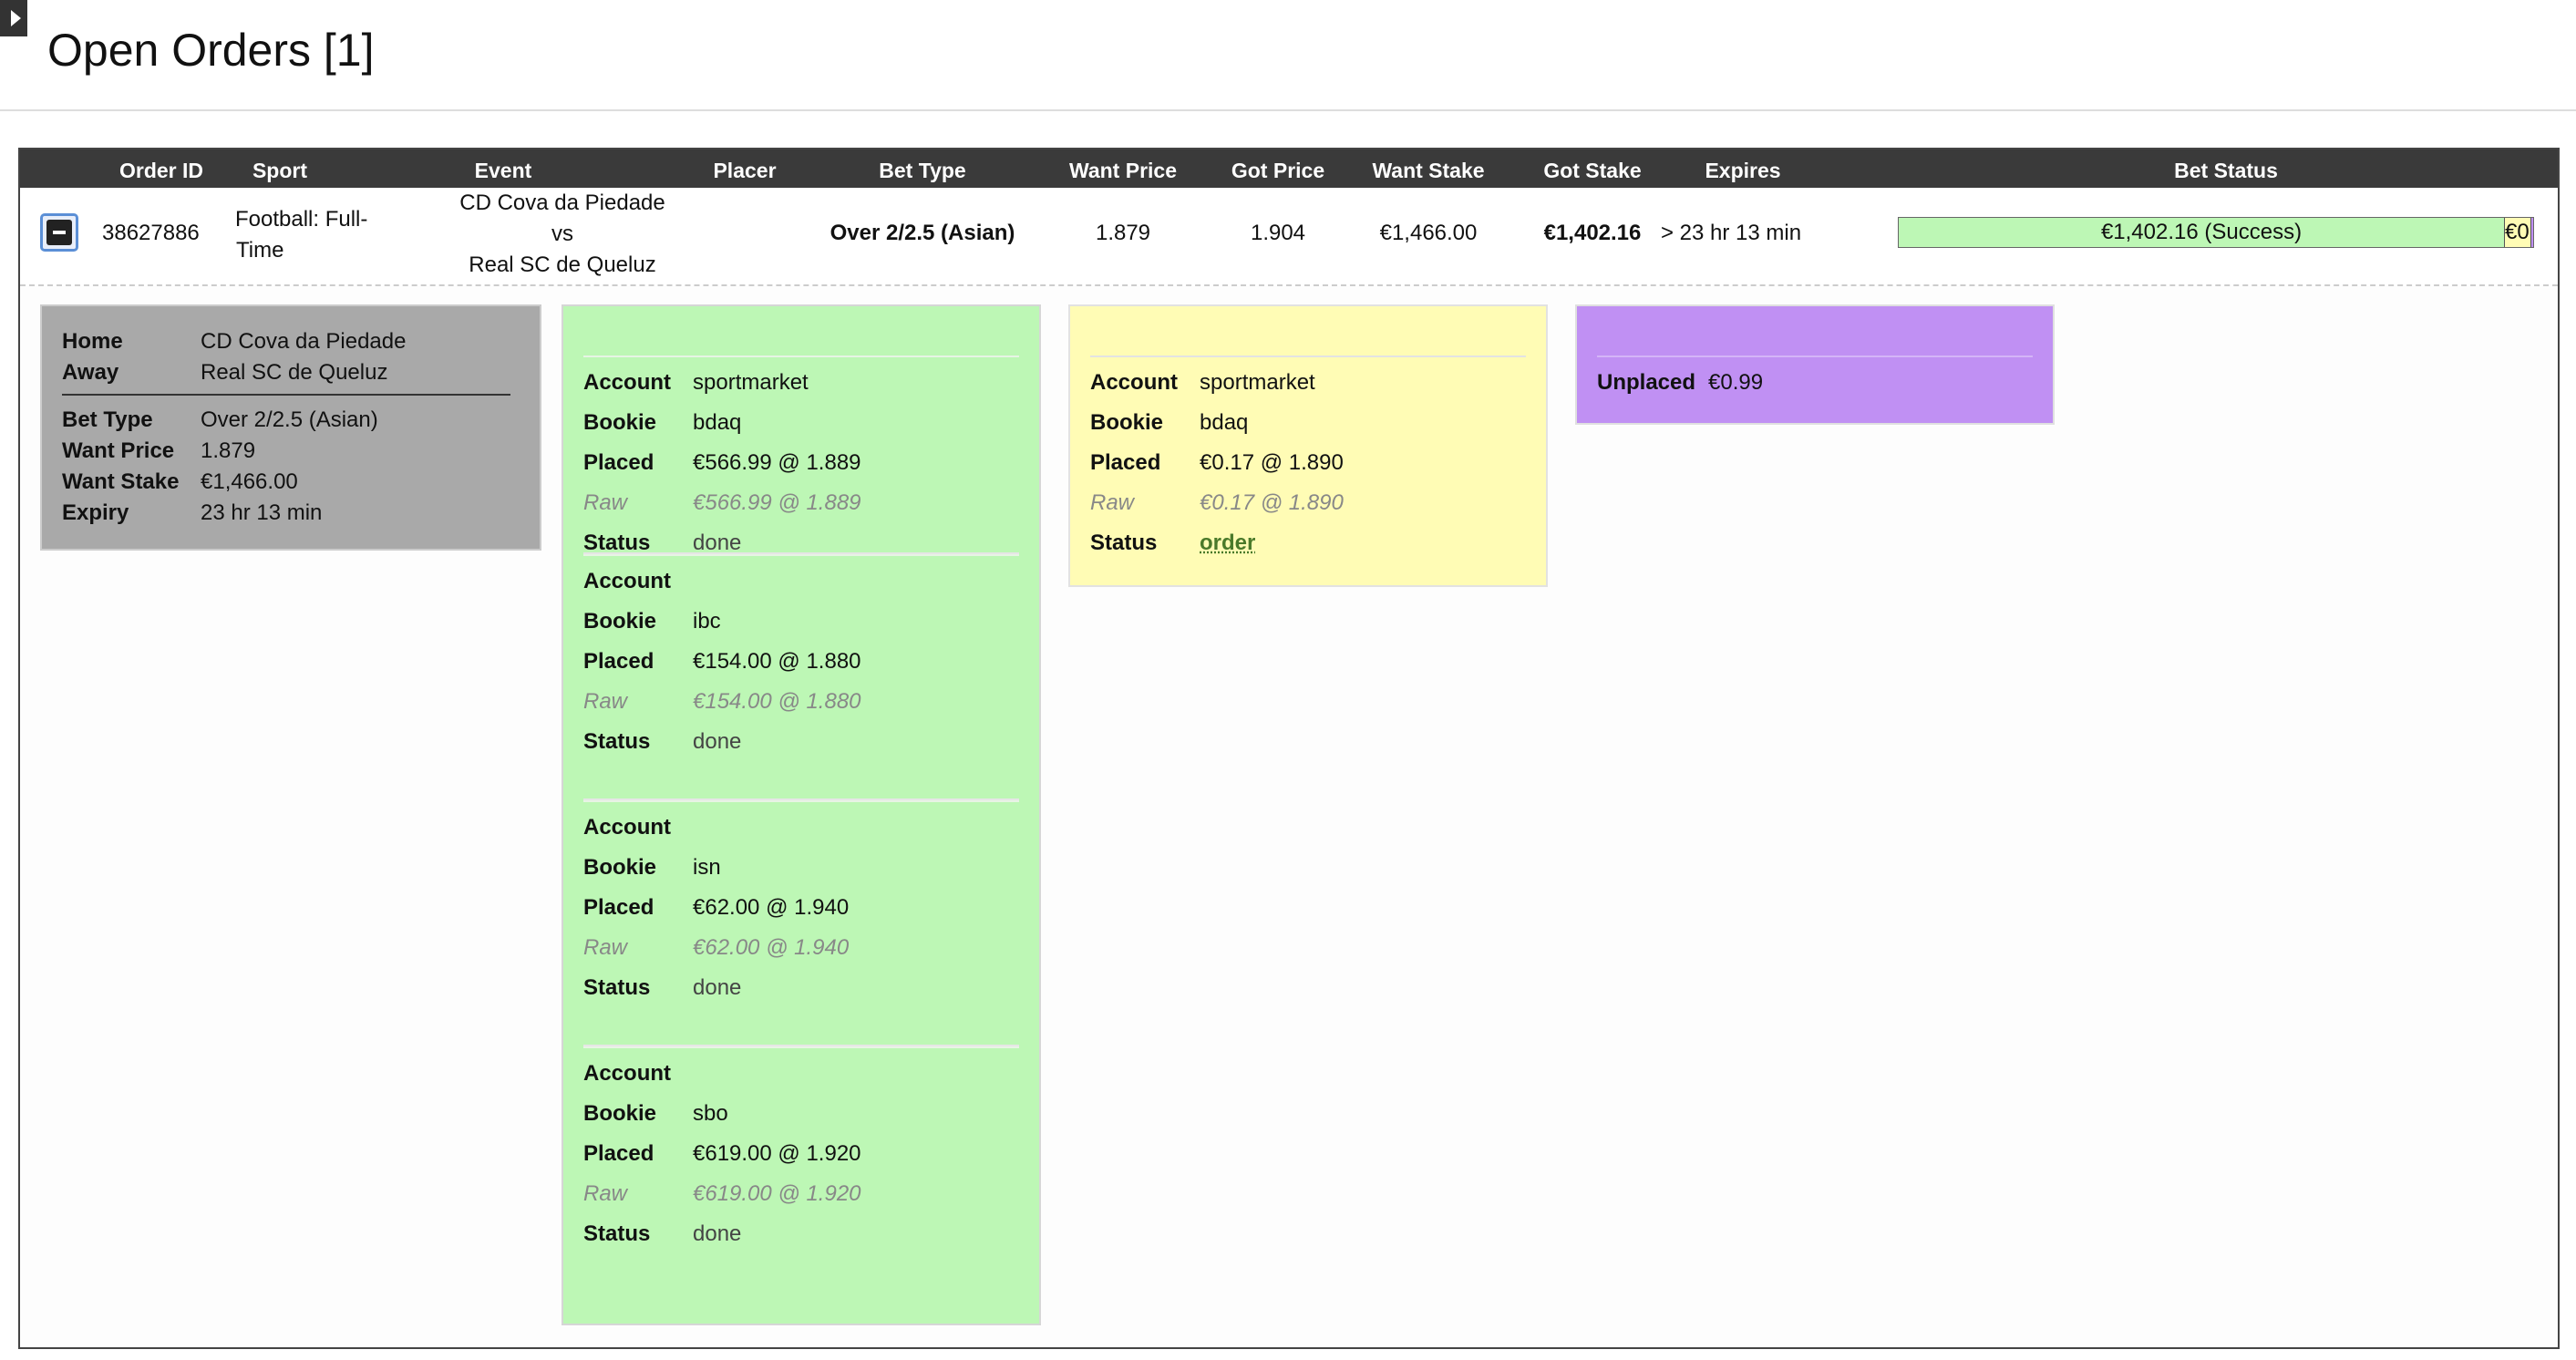 The image size is (2576, 1360). Describe the element at coordinates (716, 948) in the screenshot. I see `bet-raw: Raw €62.00 @ 1.940` at that location.